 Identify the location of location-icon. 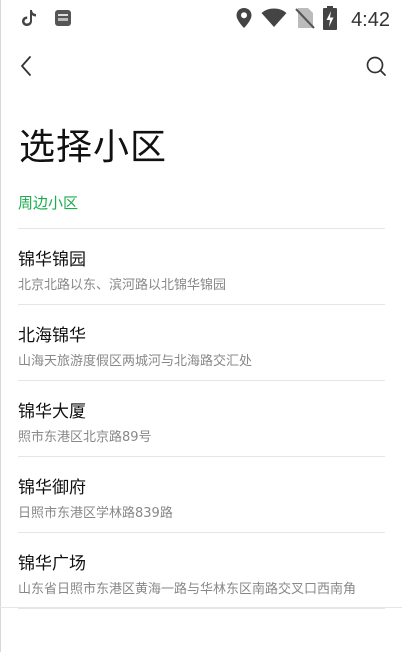
(244, 20).